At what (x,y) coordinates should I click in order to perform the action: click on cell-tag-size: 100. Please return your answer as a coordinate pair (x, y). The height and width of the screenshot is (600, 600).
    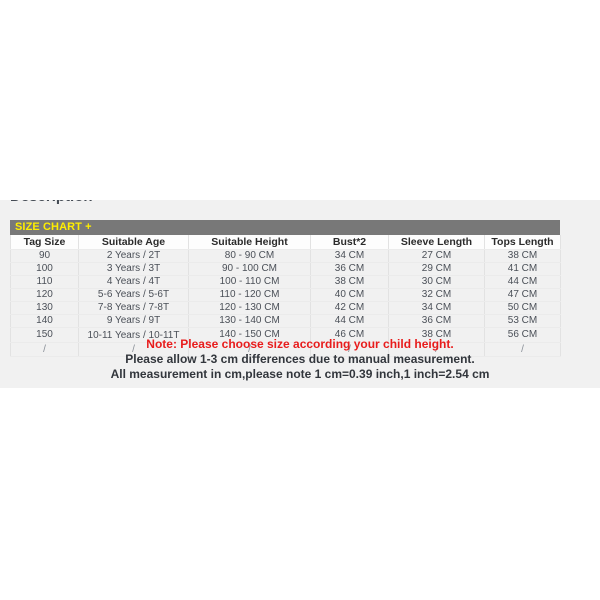
    Looking at the image, I should click on (44, 269).